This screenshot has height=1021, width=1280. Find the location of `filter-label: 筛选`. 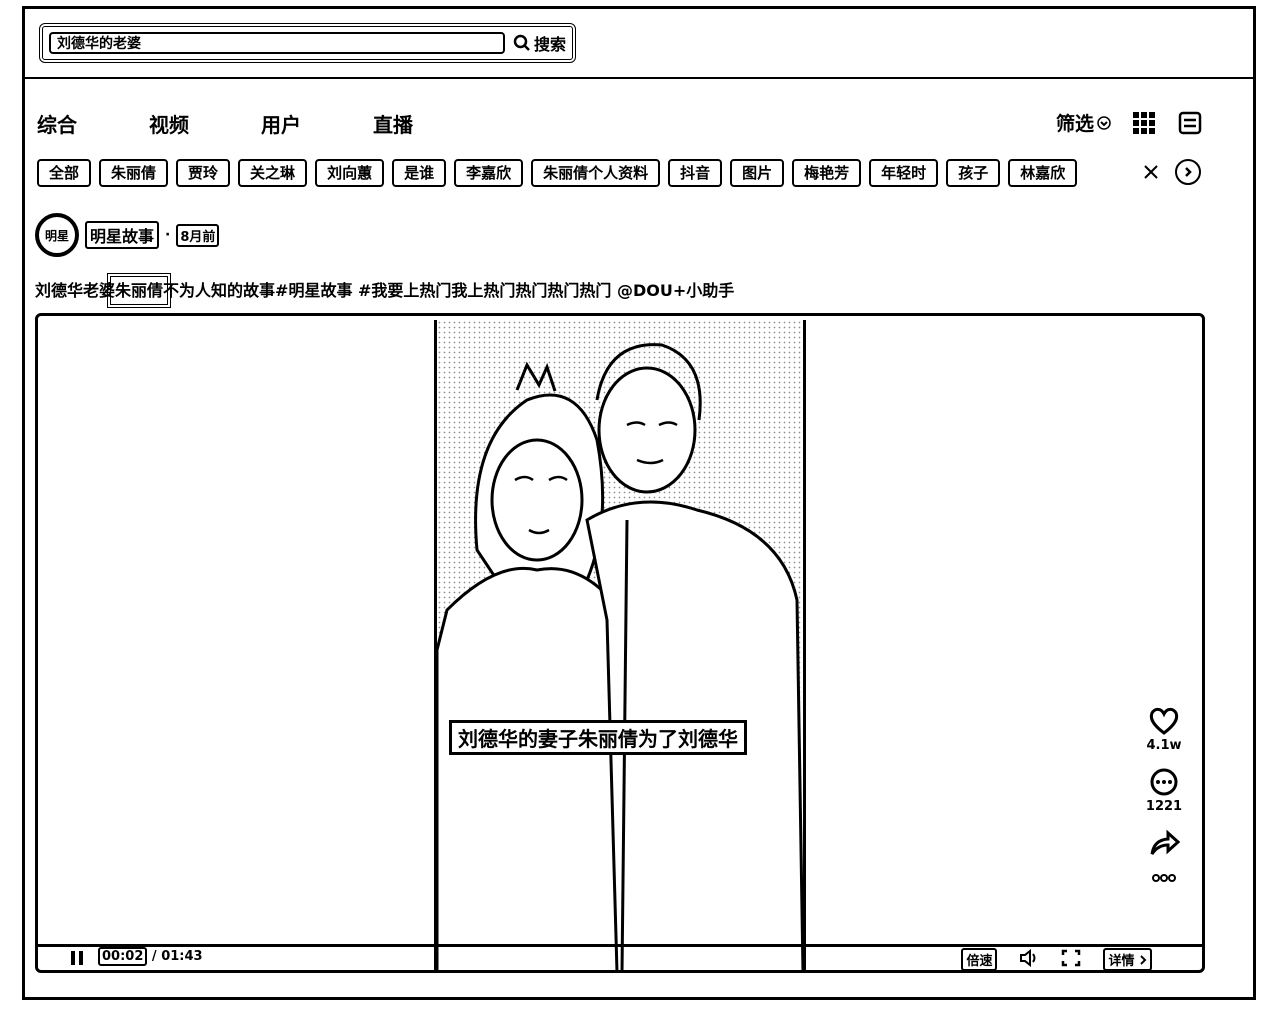

filter-label: 筛选 is located at coordinates (1074, 124).